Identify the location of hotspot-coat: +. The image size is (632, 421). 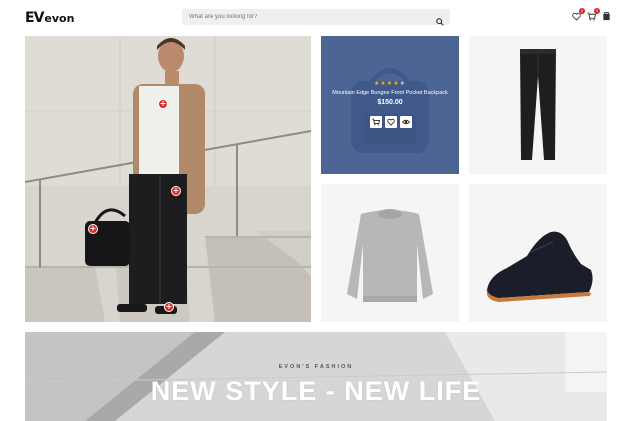
(176, 191).